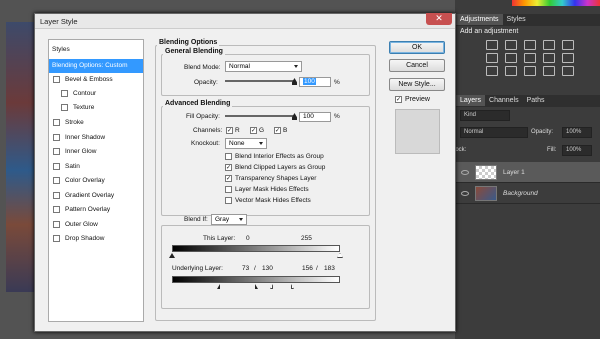 Image resolution: width=600 pixels, height=339 pixels. I want to click on style-item-bevel-emboss: Bevel & Emboss, so click(96, 80).